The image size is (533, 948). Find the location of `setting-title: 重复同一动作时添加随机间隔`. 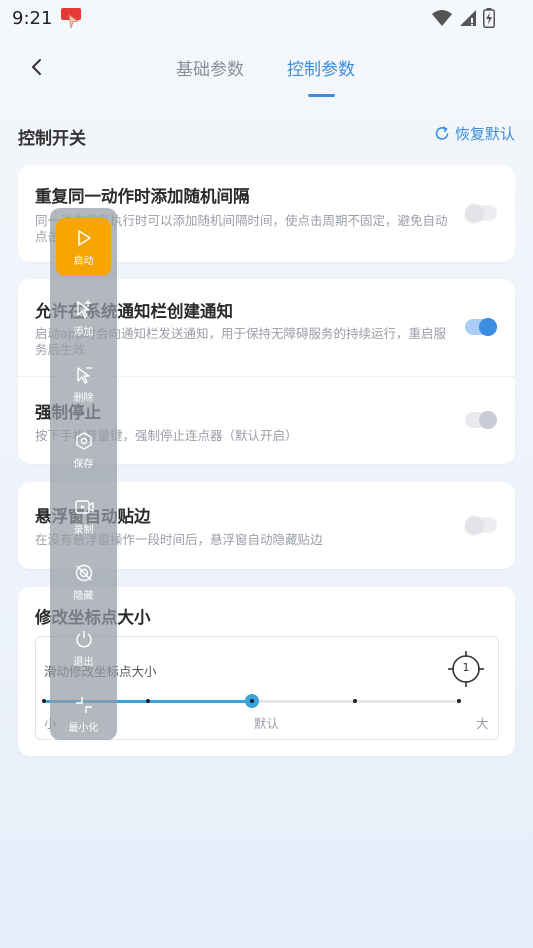

setting-title: 重复同一动作时添加随机间隔 is located at coordinates (142, 196).